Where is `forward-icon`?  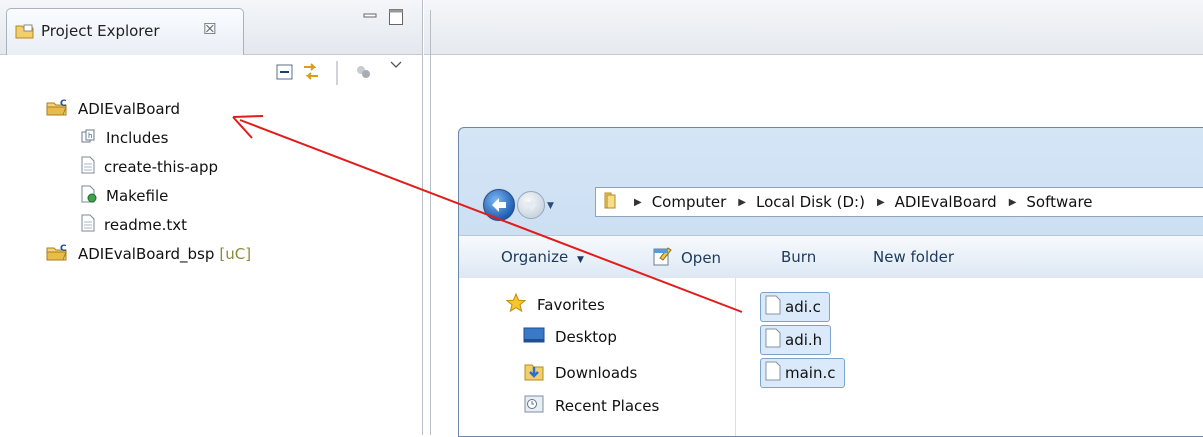 forward-icon is located at coordinates (531, 205).